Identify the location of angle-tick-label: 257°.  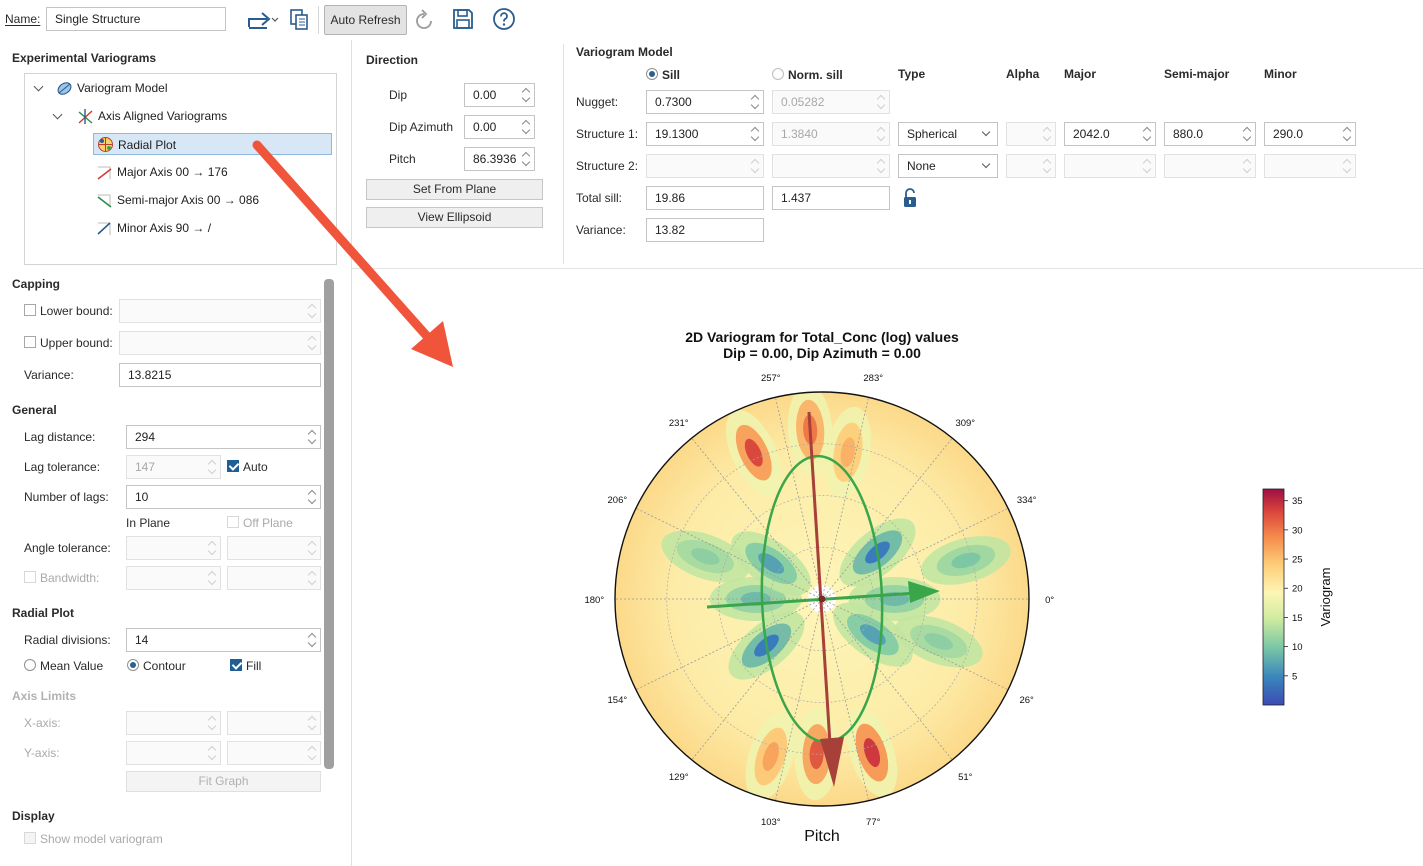
(771, 378).